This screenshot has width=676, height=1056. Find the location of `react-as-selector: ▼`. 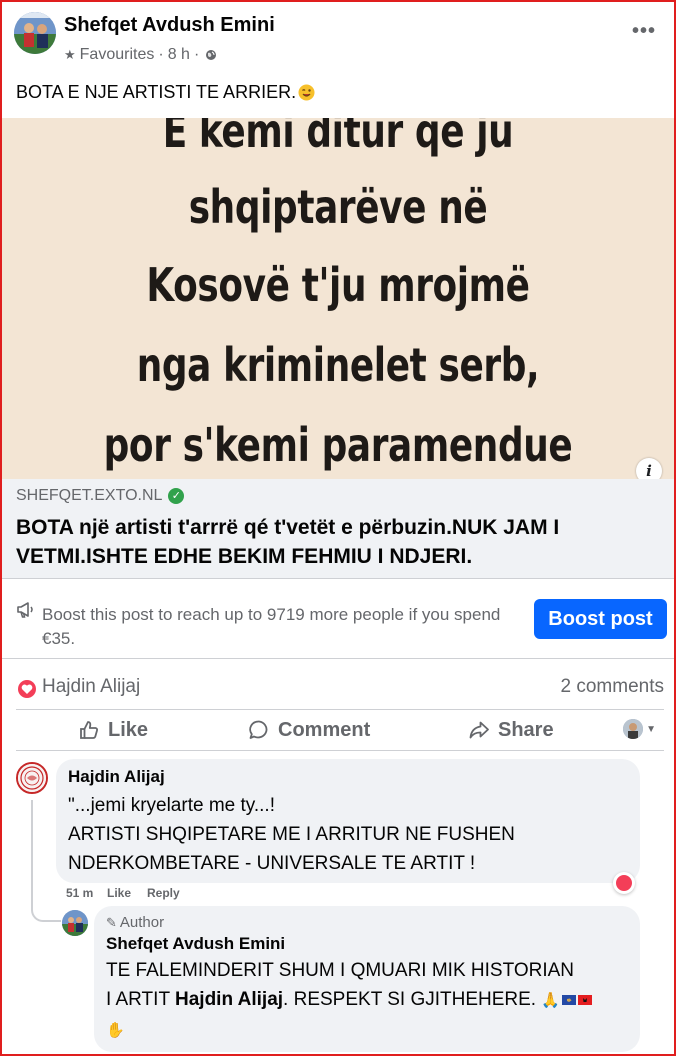

react-as-selector: ▼ is located at coordinates (639, 729).